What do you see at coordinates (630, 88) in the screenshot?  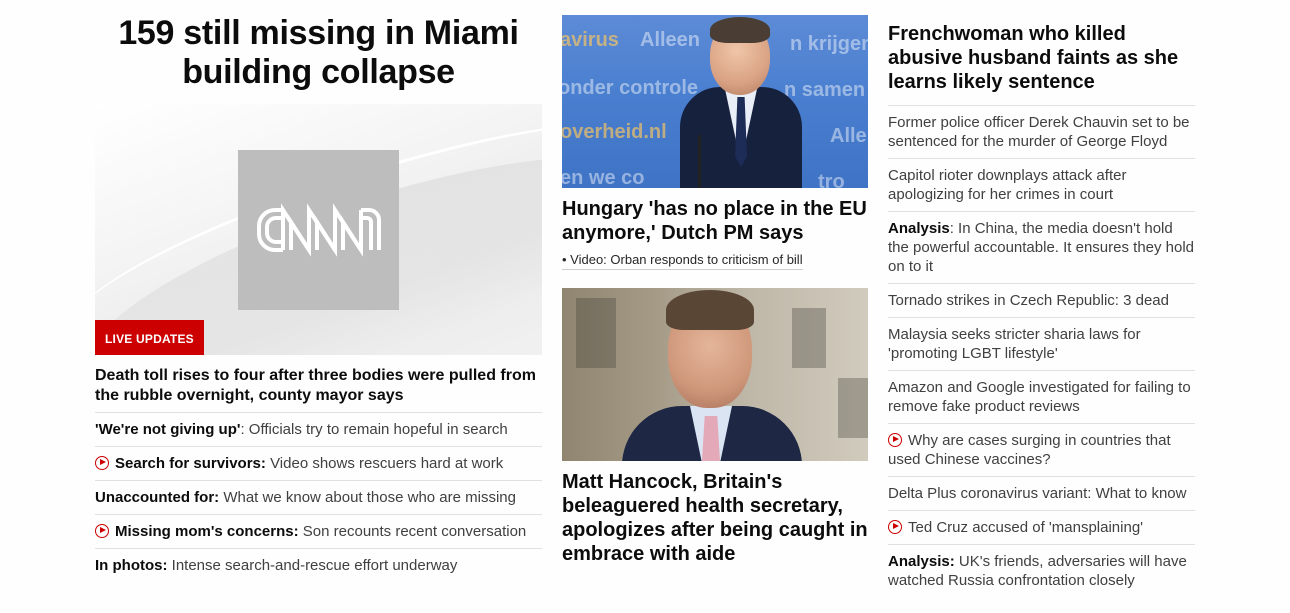 I see `photo-background-text: onder controle` at bounding box center [630, 88].